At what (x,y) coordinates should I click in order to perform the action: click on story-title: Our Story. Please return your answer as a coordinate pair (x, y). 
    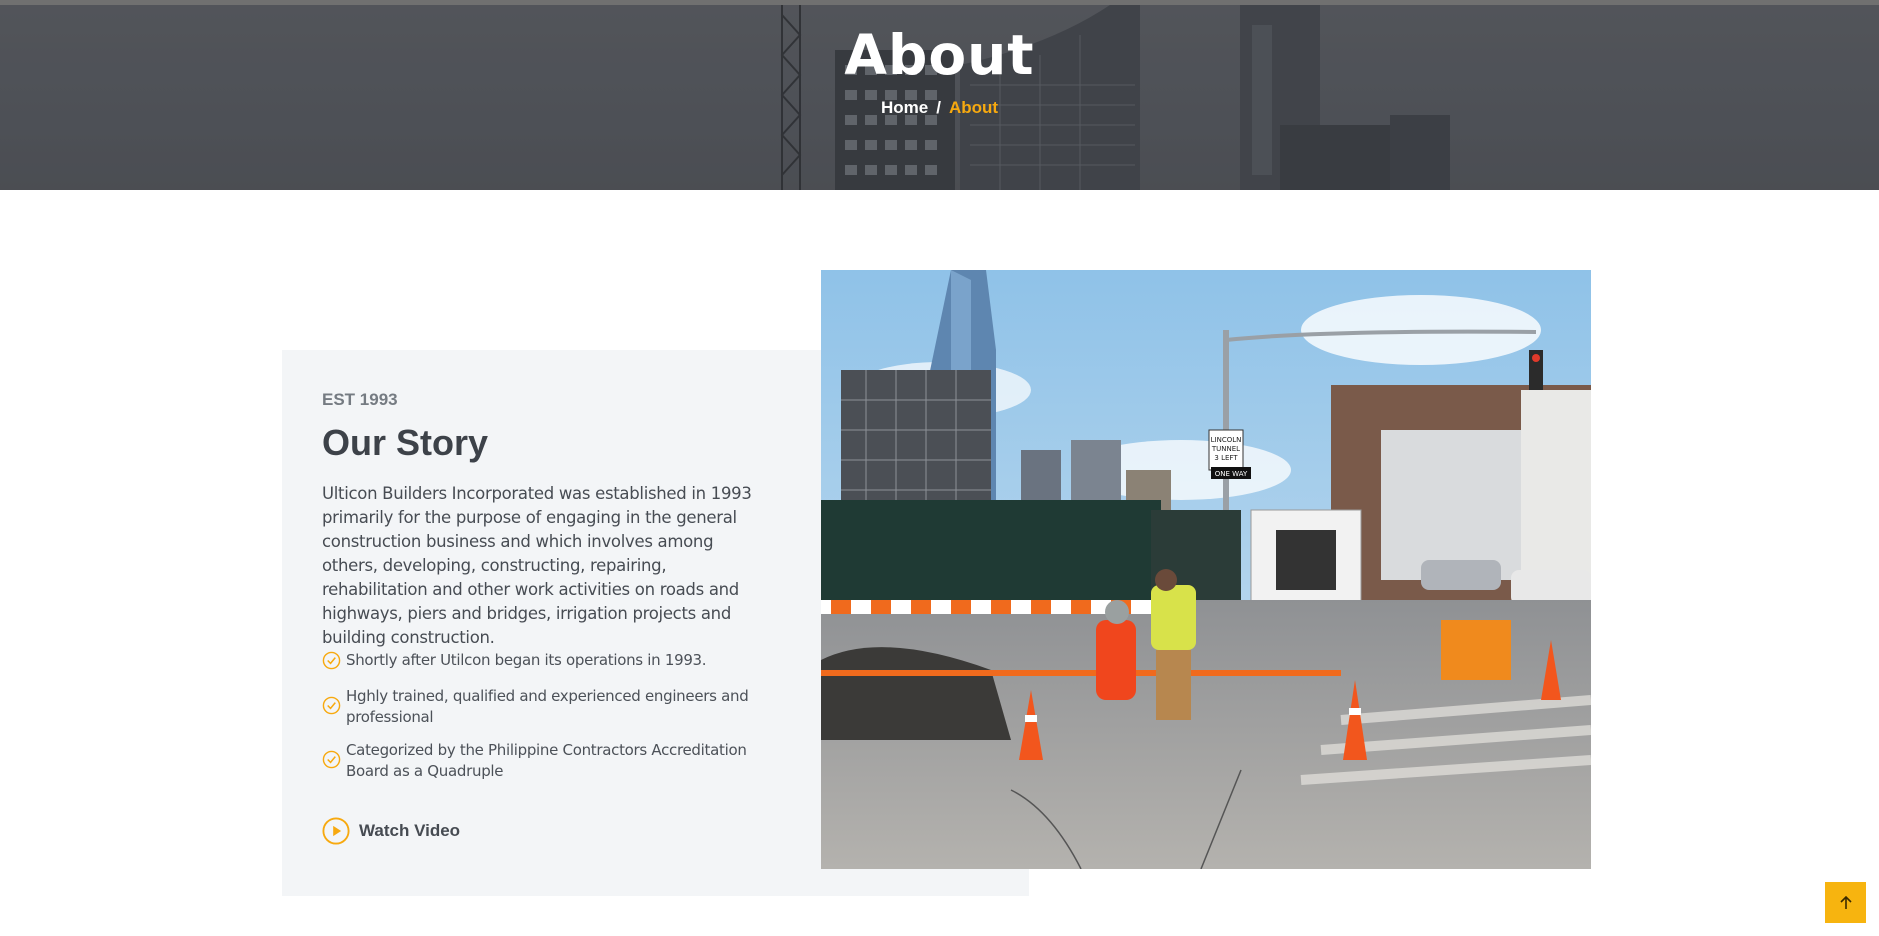
    Looking at the image, I should click on (405, 442).